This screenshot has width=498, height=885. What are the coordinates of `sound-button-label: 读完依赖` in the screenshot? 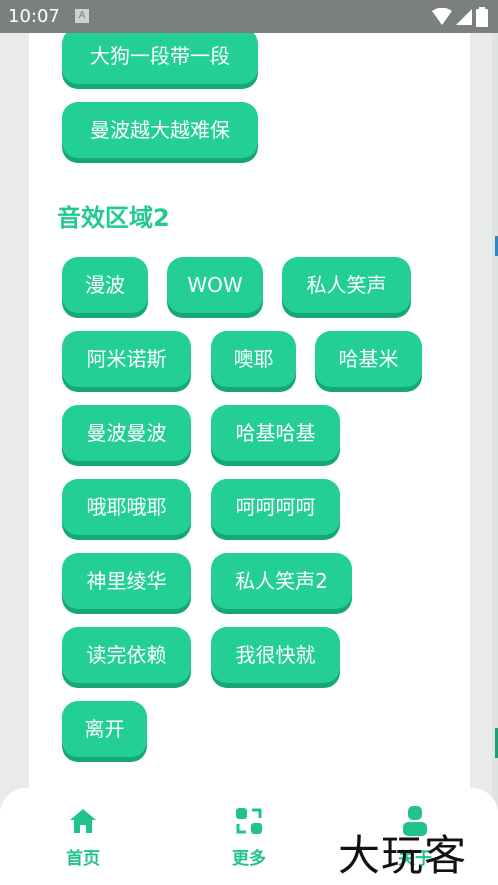 It's located at (126, 655).